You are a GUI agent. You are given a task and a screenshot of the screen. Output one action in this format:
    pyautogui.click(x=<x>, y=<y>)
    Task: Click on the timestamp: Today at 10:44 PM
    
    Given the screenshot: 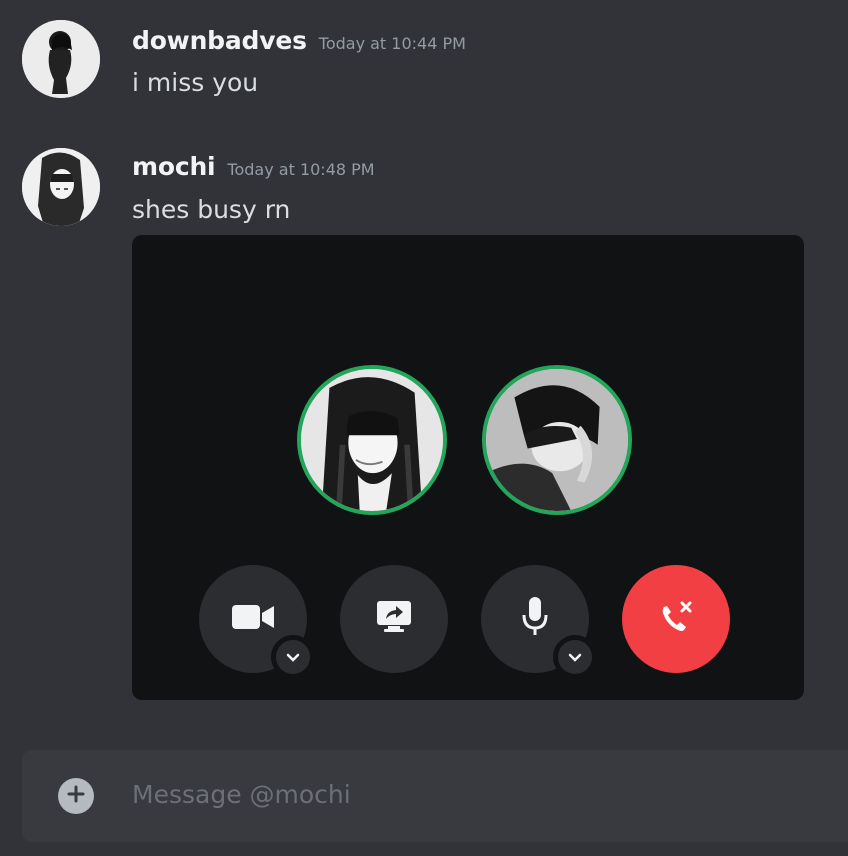 What is the action you would take?
    pyautogui.click(x=392, y=43)
    